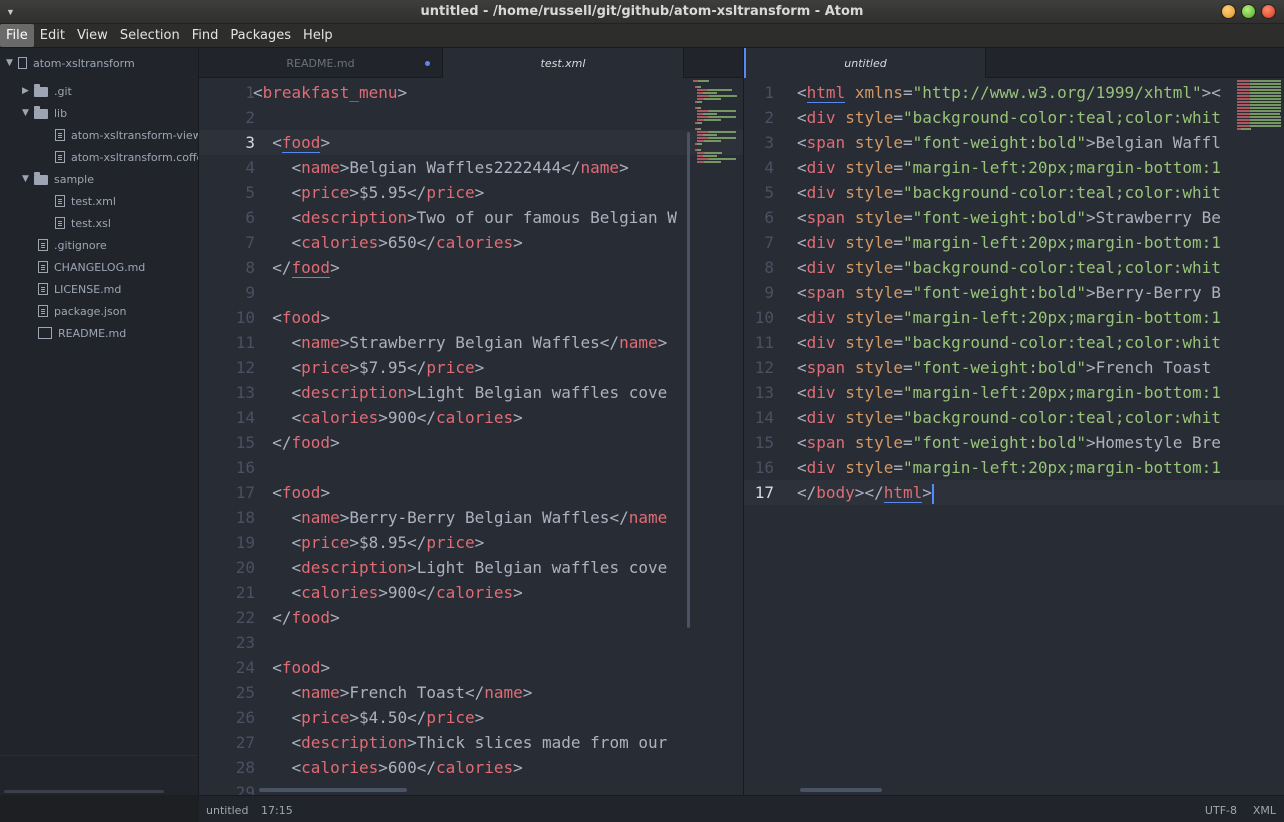 The image size is (1284, 822). I want to click on tree-item-view-coffee: atom-xsltransform-view.coffee, so click(126, 135).